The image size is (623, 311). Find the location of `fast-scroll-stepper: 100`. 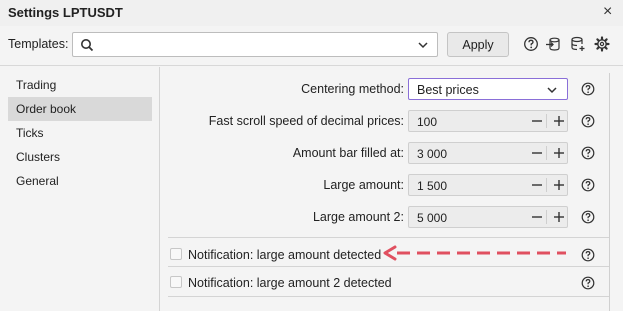

fast-scroll-stepper: 100 is located at coordinates (488, 121).